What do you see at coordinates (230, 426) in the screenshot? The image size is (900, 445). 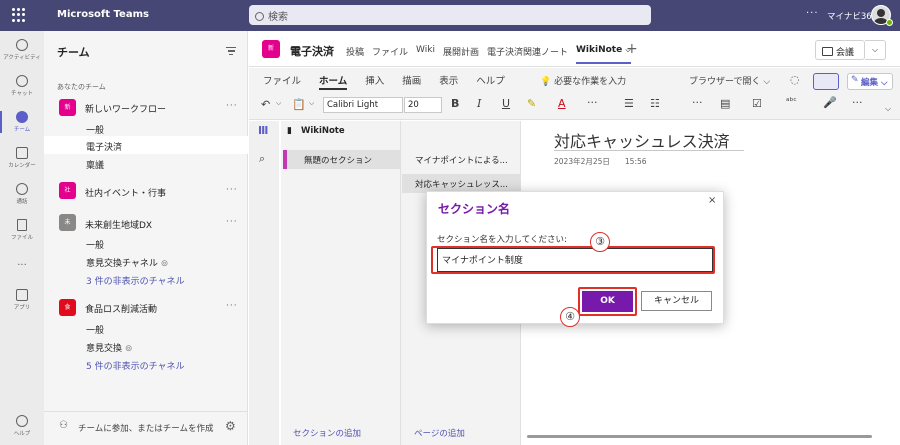 I see `settings-icon: ⚙` at bounding box center [230, 426].